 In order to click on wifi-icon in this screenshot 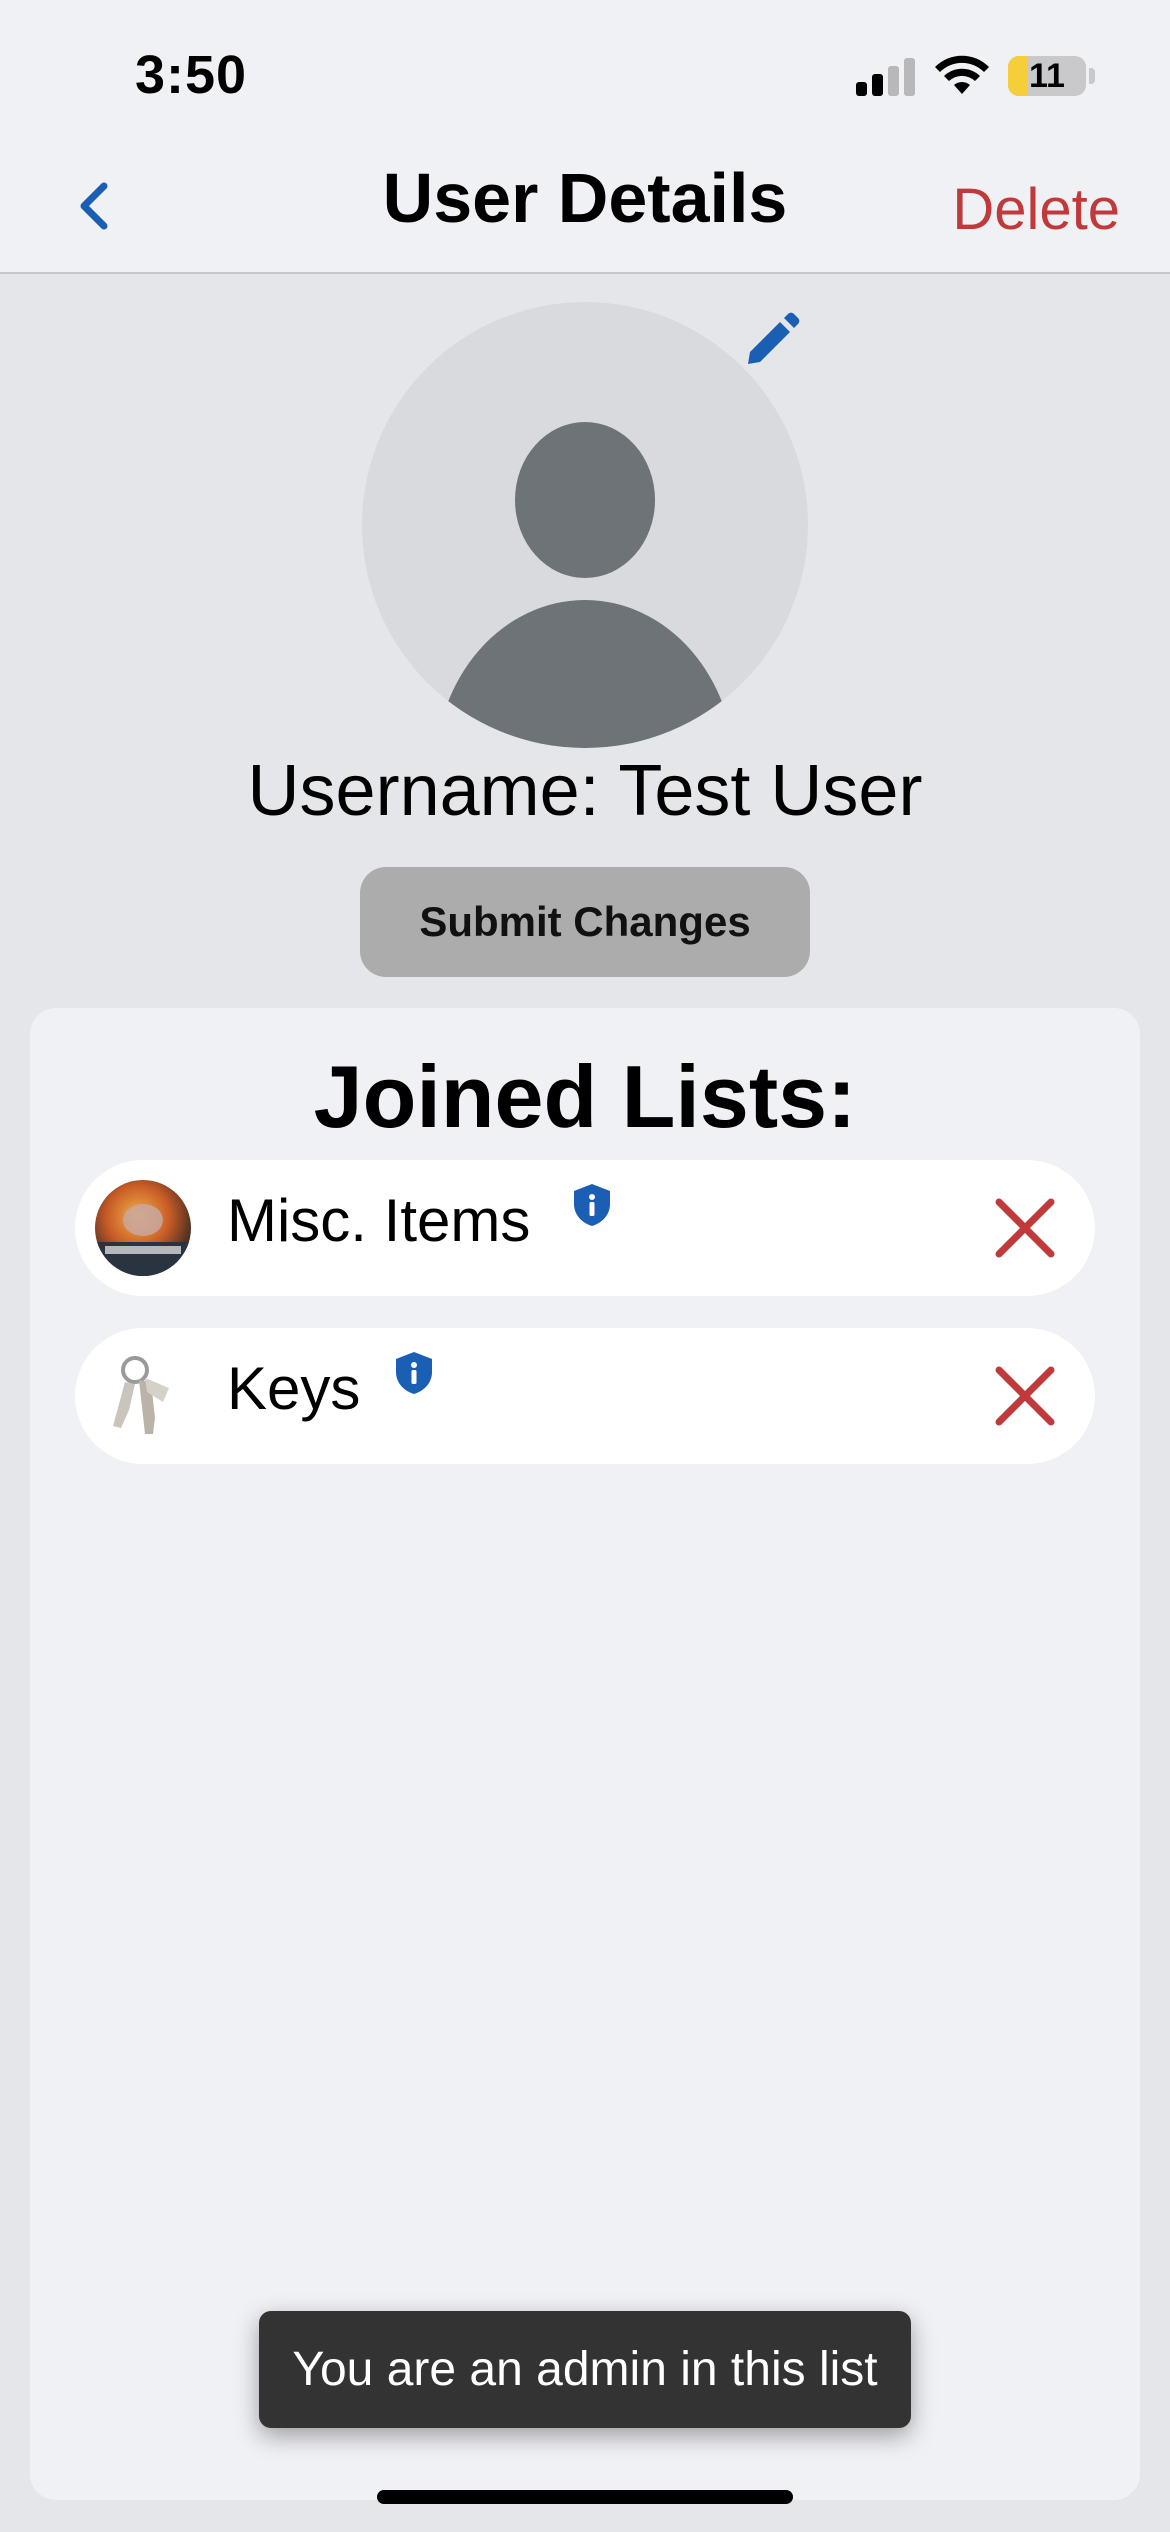, I will do `click(962, 74)`.